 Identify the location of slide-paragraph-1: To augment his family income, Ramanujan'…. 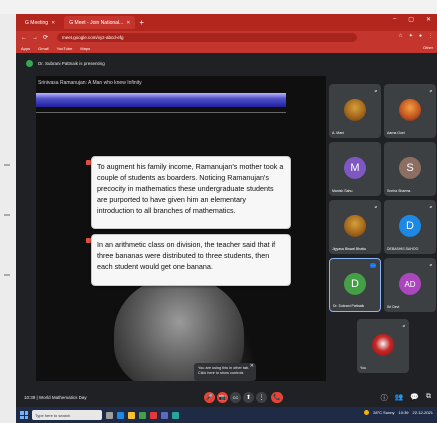
(191, 192).